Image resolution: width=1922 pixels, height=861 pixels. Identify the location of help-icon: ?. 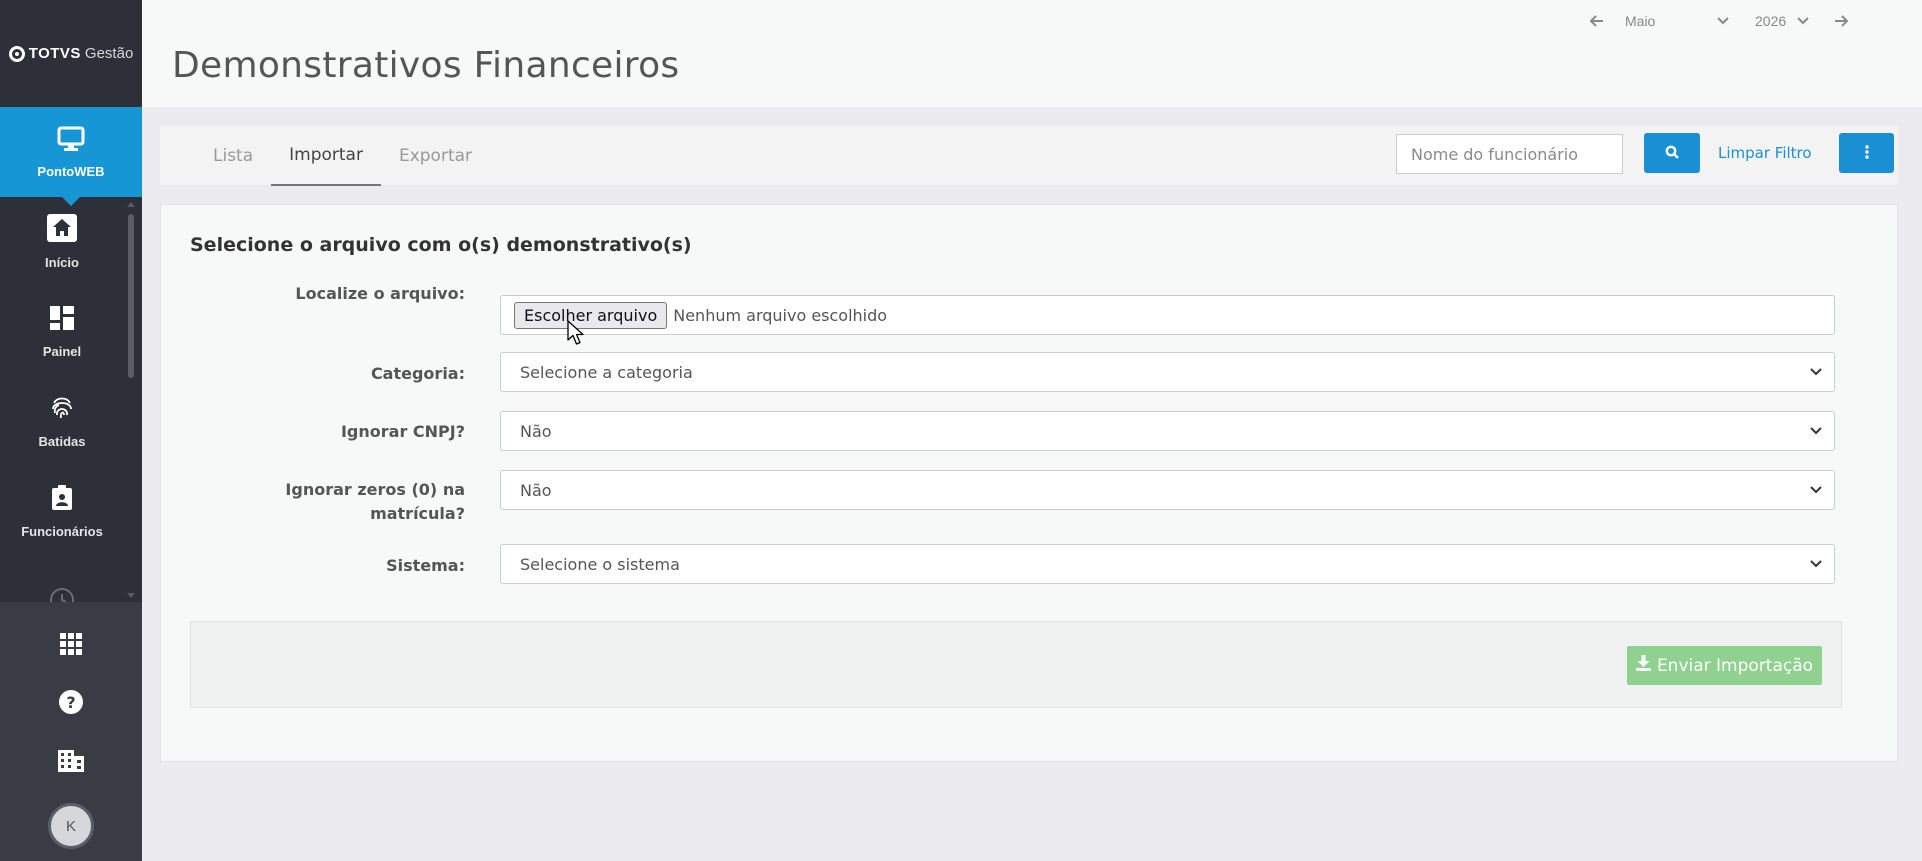
(71, 702).